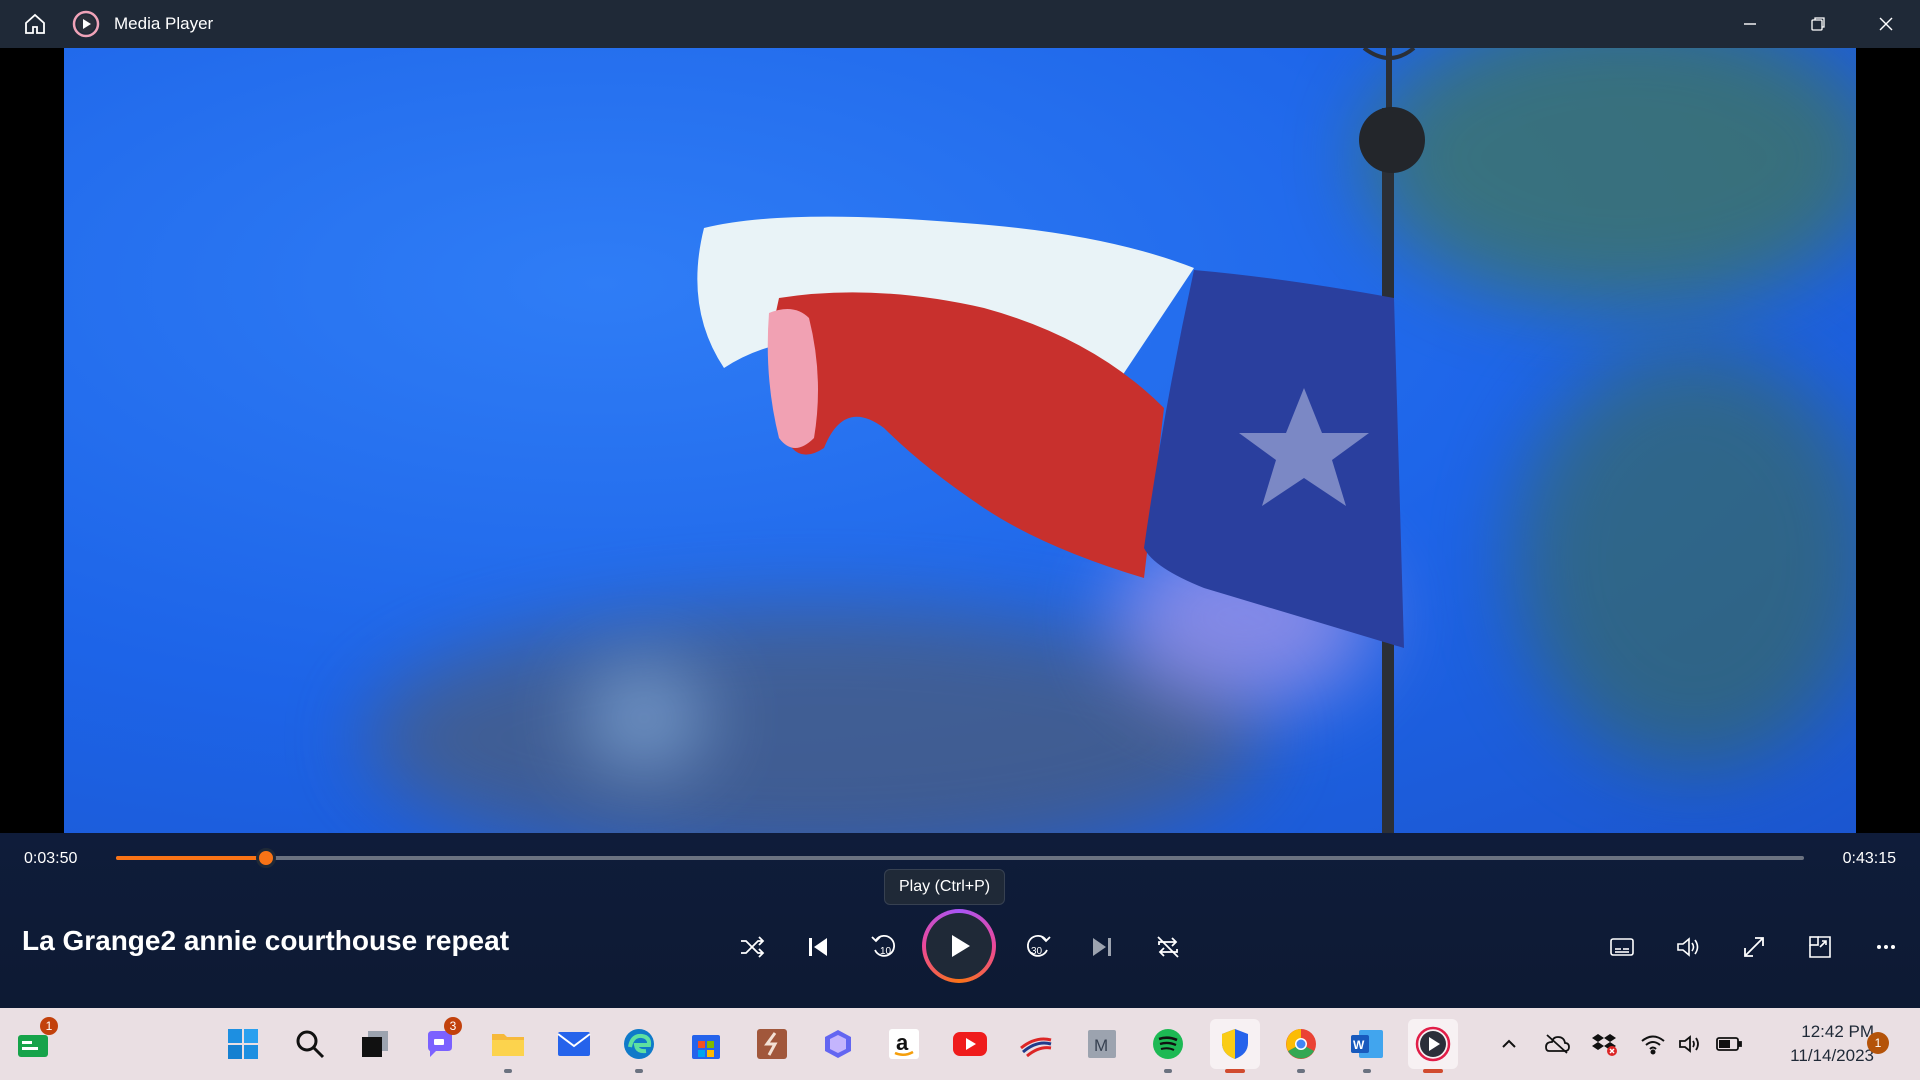 The width and height of the screenshot is (1920, 1080). I want to click on app-title-group: Media Player, so click(142, 24).